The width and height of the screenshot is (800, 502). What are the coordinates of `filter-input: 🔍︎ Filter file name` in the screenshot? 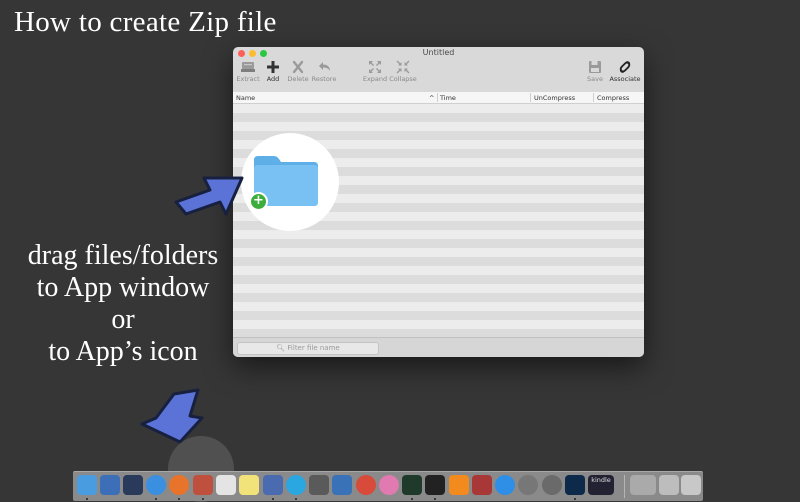 It's located at (308, 348).